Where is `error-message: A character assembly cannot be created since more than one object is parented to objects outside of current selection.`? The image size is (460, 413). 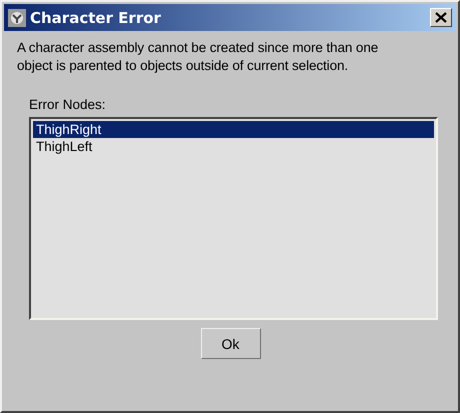
error-message: A character assembly cannot be created since more than one object is parented to objects outside of current selection. is located at coordinates (198, 57).